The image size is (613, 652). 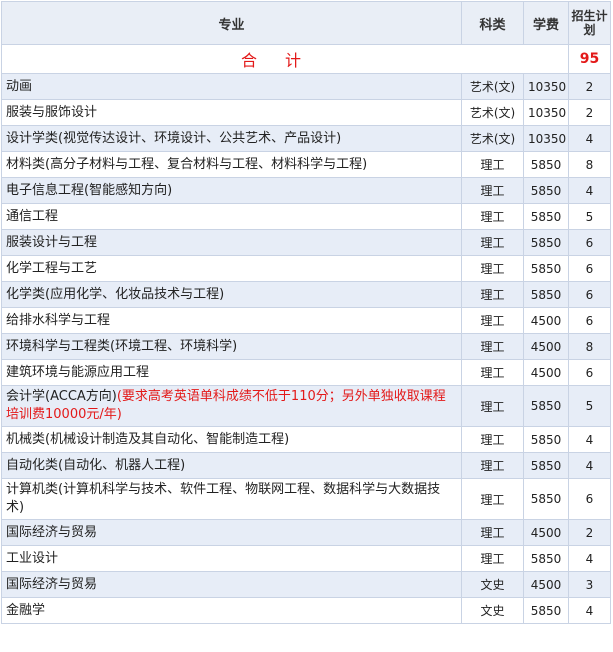 What do you see at coordinates (231, 558) in the screenshot?
I see `major-cell: 工业设计` at bounding box center [231, 558].